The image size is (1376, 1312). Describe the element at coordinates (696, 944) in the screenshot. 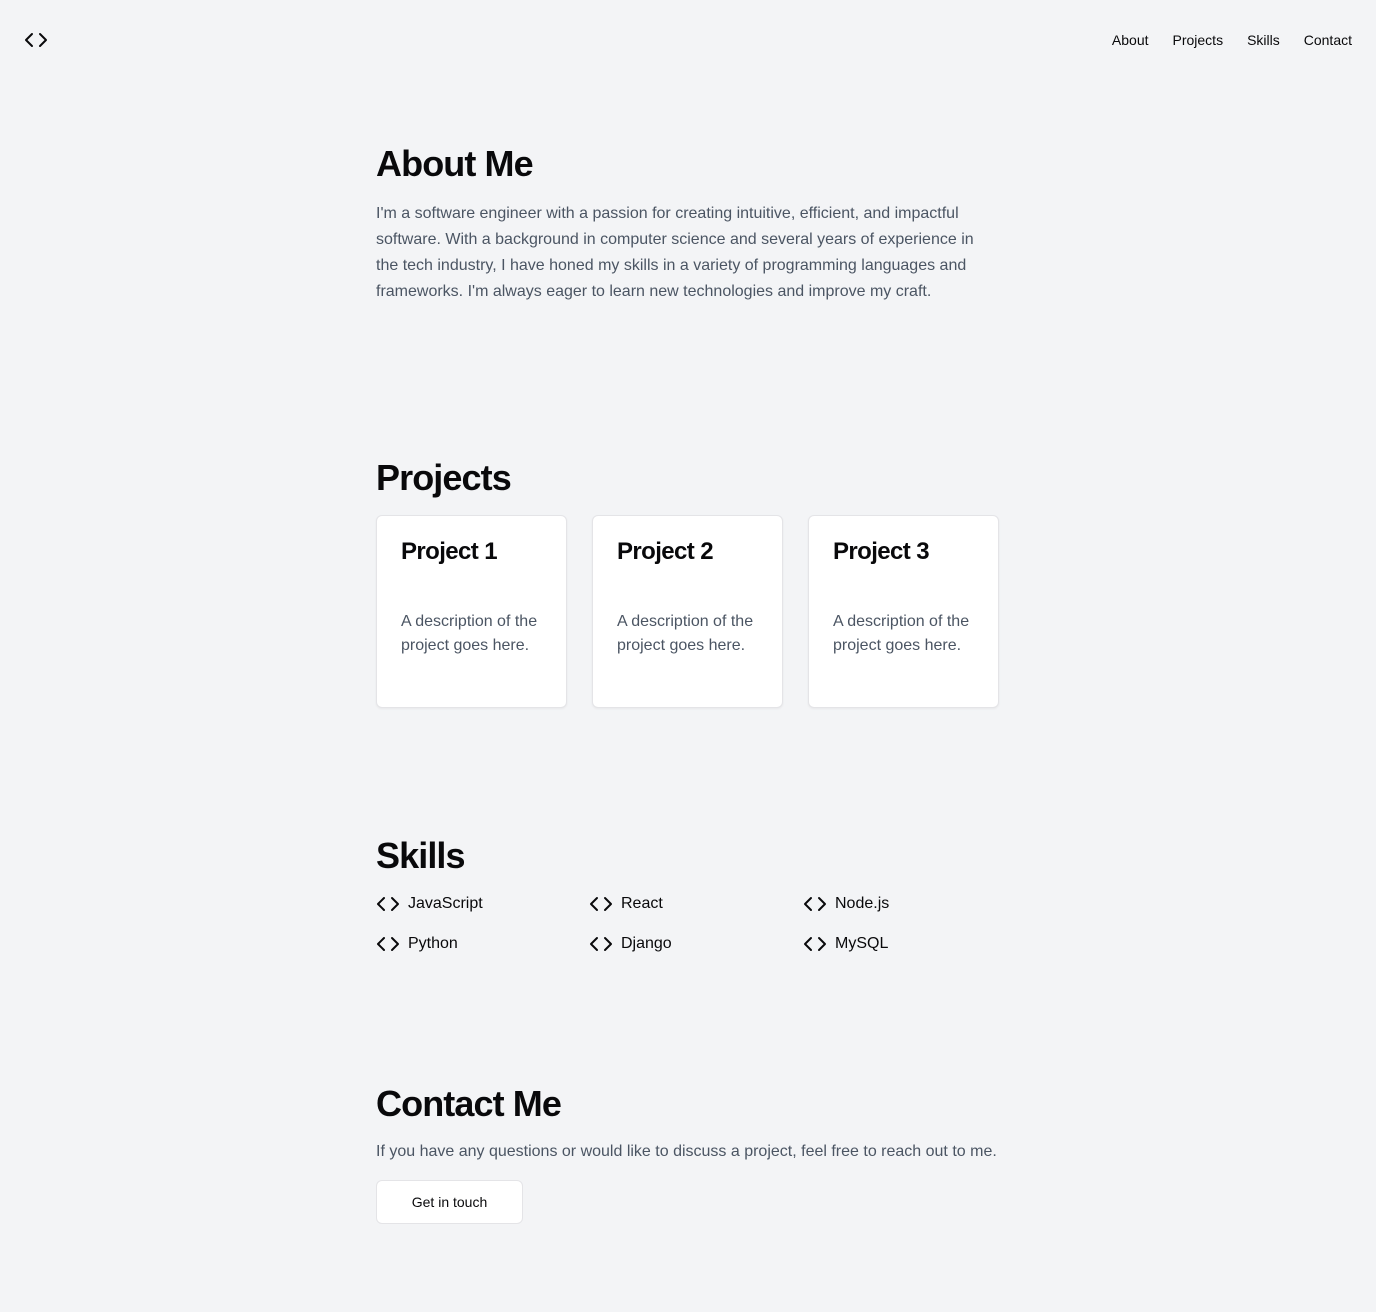

I see `skill-item-django: Django` at that location.